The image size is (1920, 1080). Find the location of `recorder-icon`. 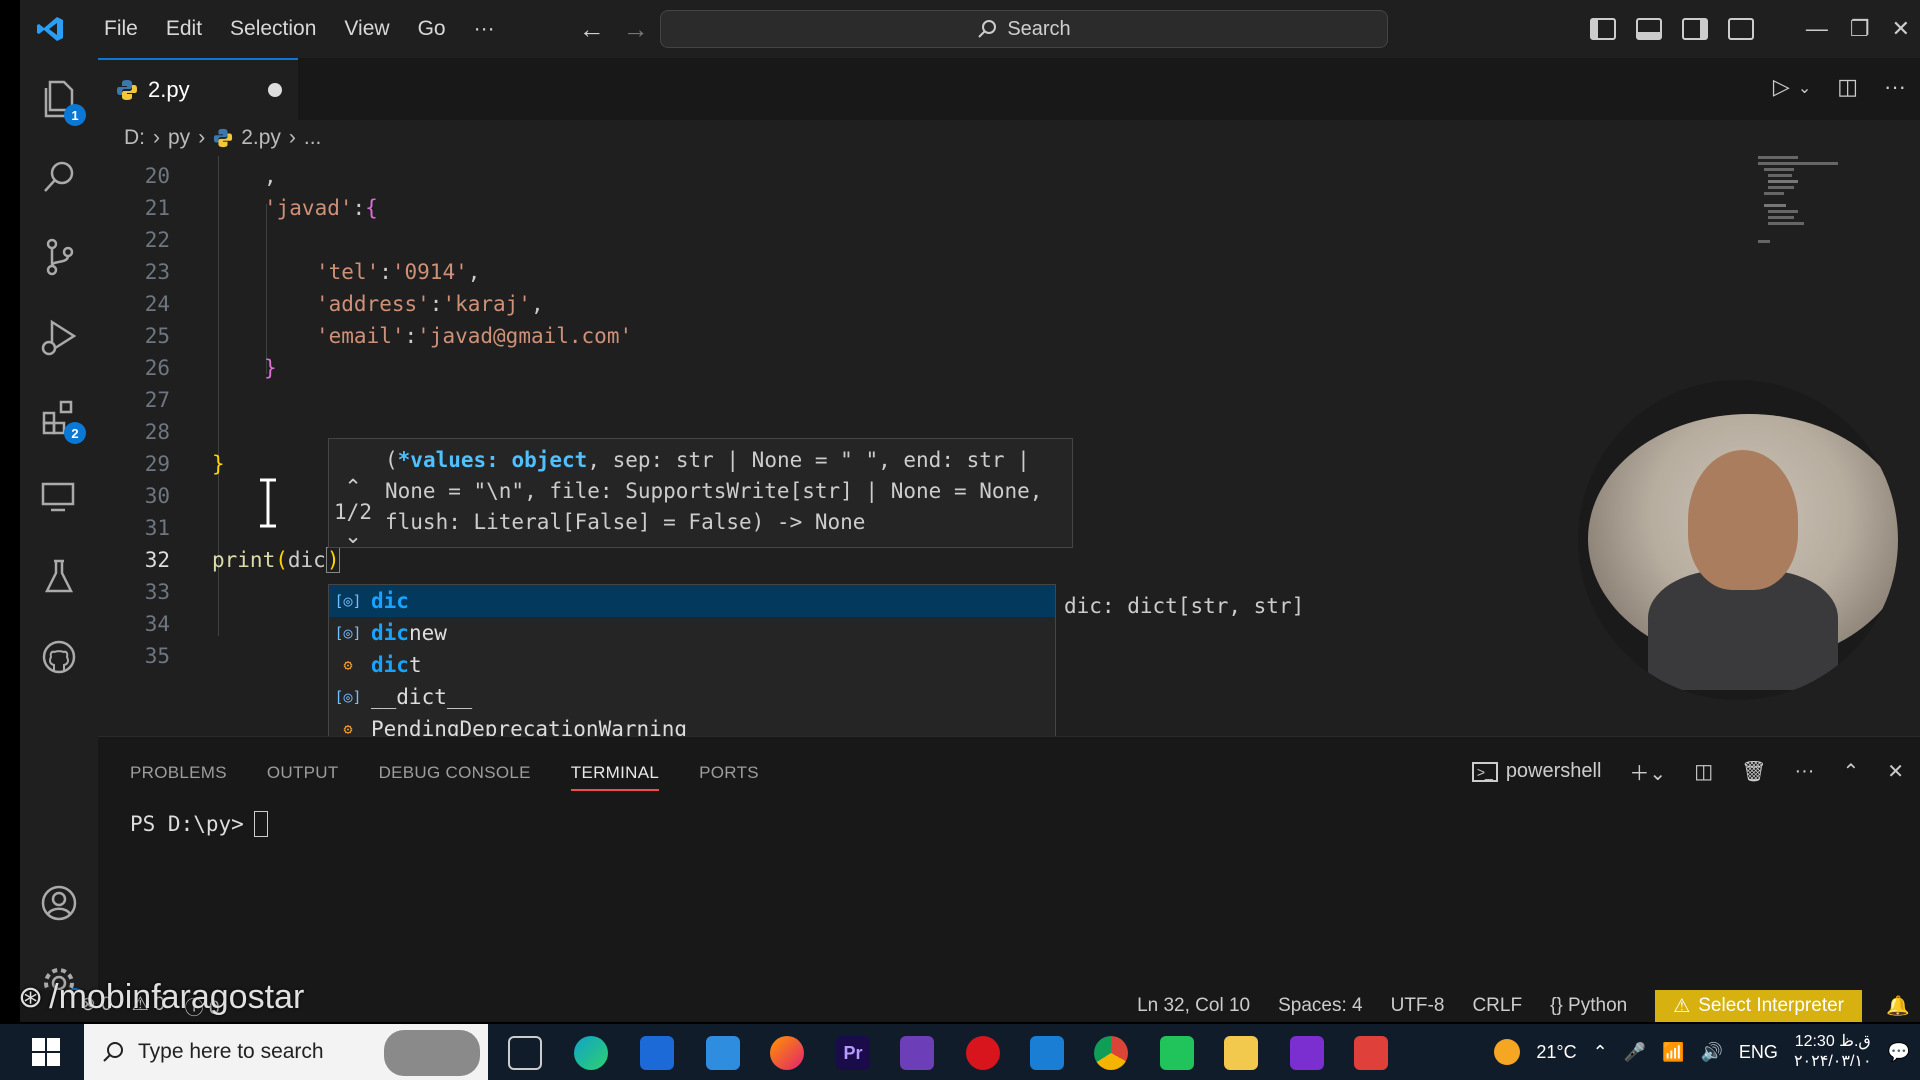

recorder-icon is located at coordinates (1371, 1053).